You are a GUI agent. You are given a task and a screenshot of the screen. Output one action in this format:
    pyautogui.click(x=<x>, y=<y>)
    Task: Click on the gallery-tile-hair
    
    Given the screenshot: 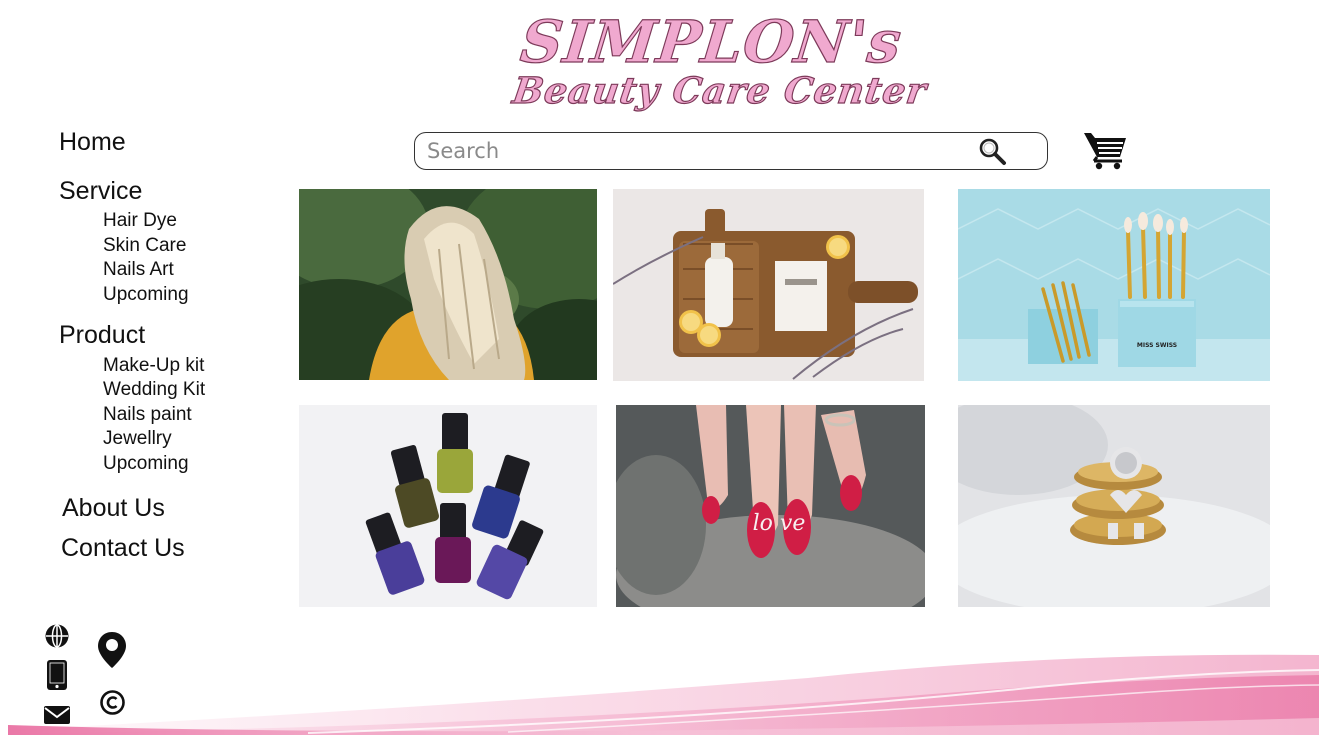 What is the action you would take?
    pyautogui.click(x=448, y=284)
    